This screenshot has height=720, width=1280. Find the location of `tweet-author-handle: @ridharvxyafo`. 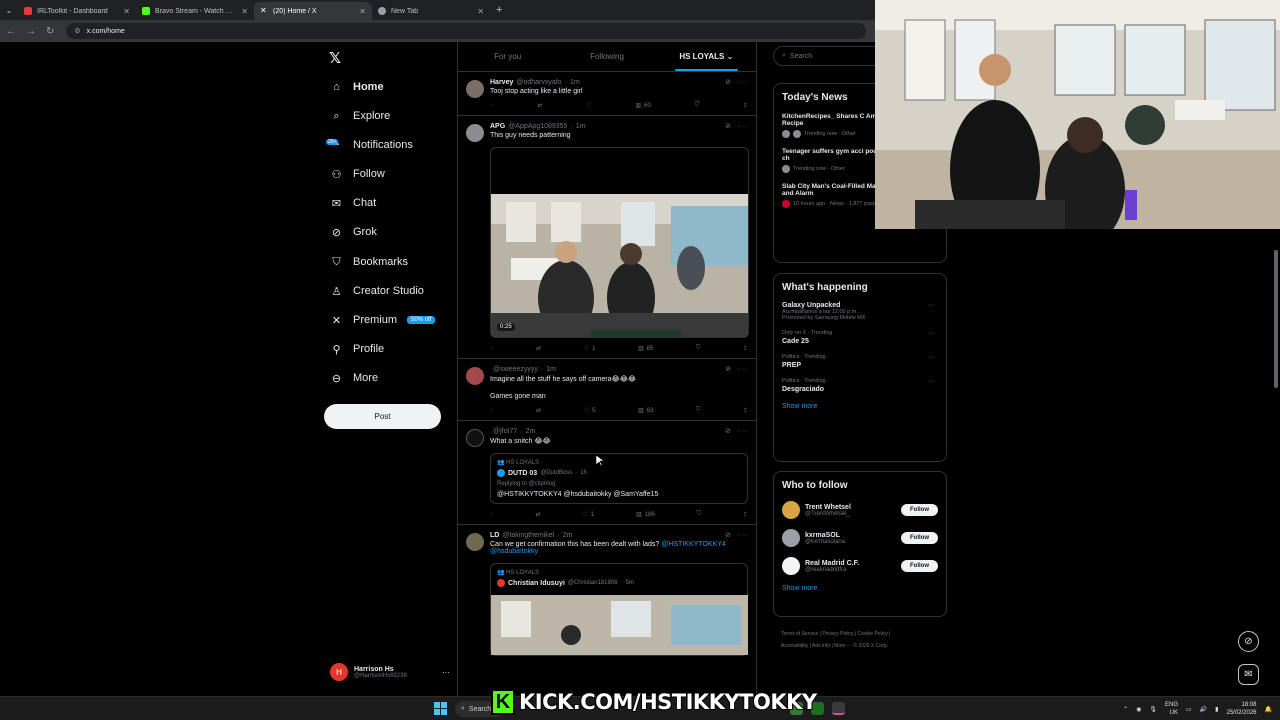

tweet-author-handle: @ridharvxyafo is located at coordinates (538, 82).